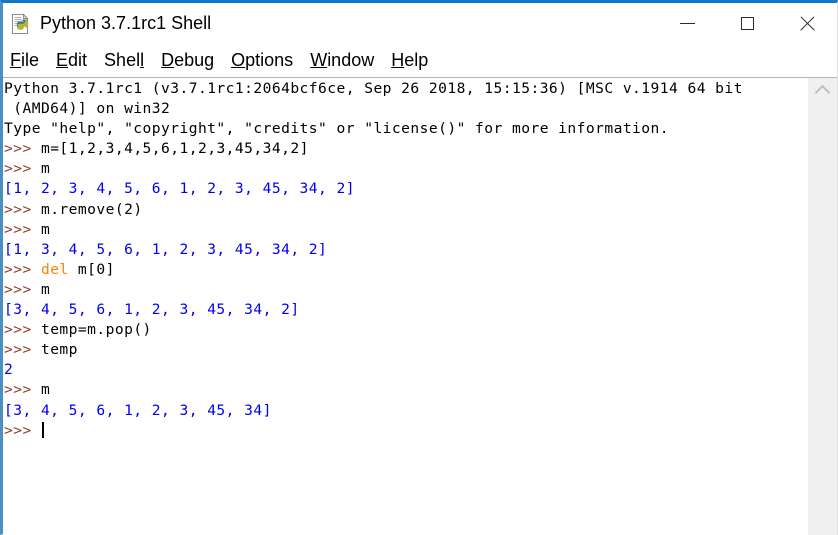  I want to click on vertical-scrollbar, so click(822, 306).